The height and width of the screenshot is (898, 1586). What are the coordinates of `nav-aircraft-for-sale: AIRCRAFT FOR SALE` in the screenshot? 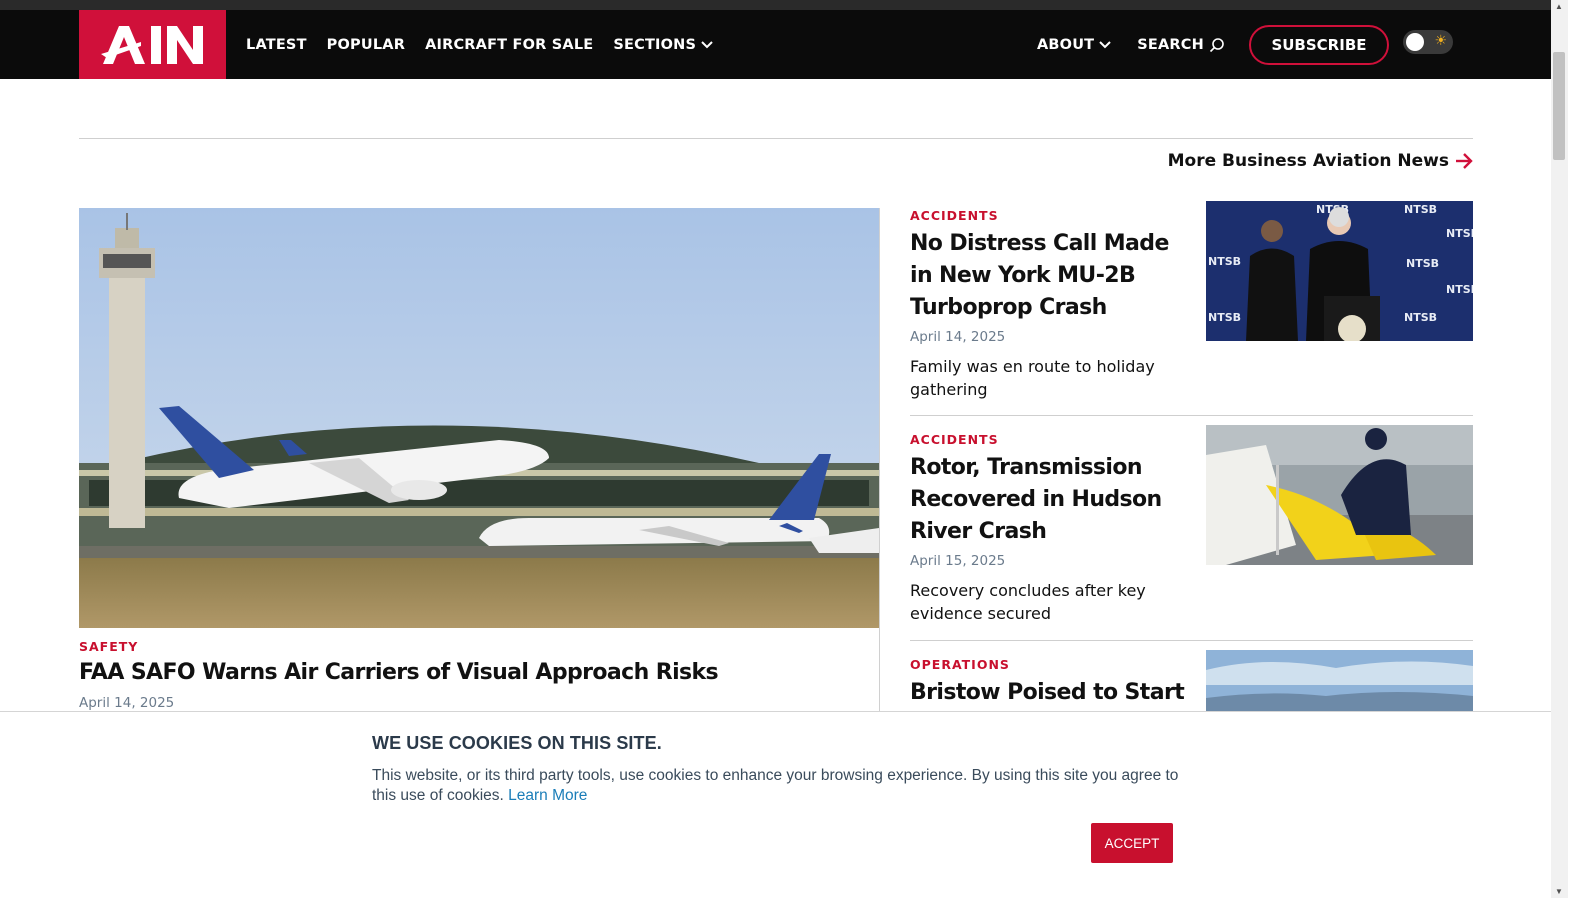 It's located at (509, 45).